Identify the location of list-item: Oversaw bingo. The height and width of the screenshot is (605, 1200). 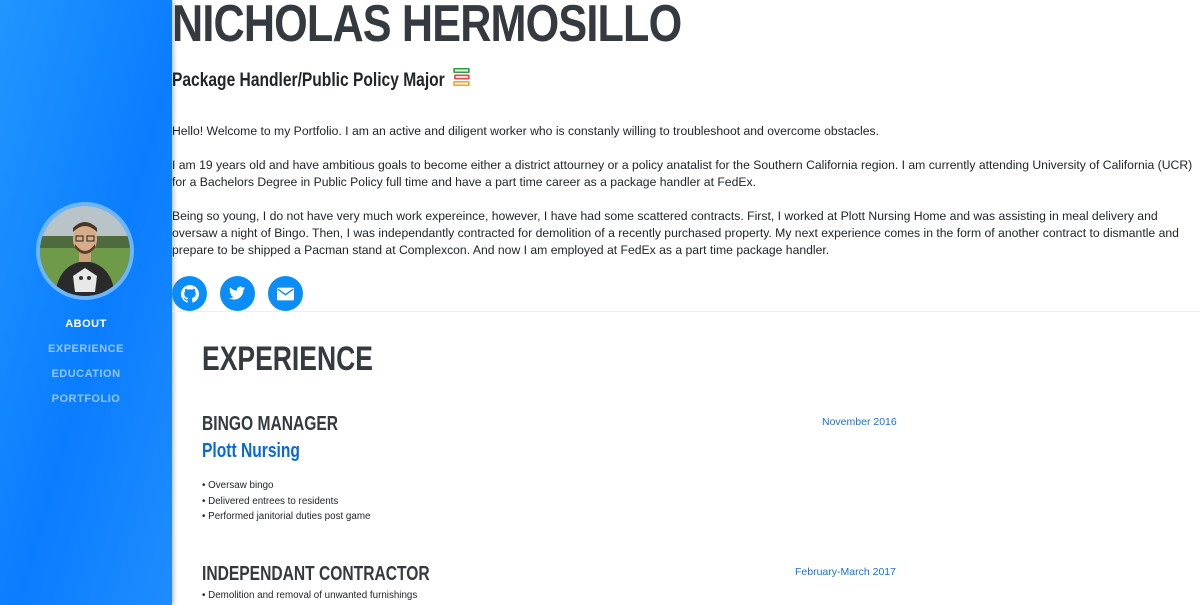
(286, 486).